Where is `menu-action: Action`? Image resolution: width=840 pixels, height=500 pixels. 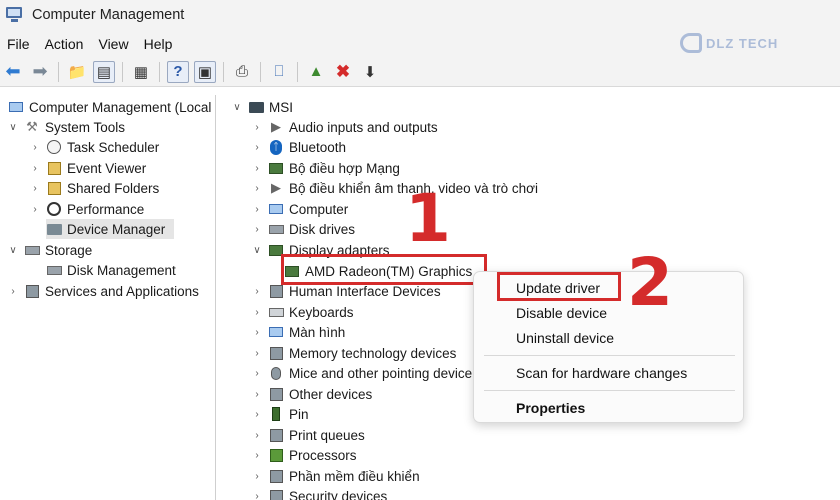
menu-action: Action is located at coordinates (65, 44).